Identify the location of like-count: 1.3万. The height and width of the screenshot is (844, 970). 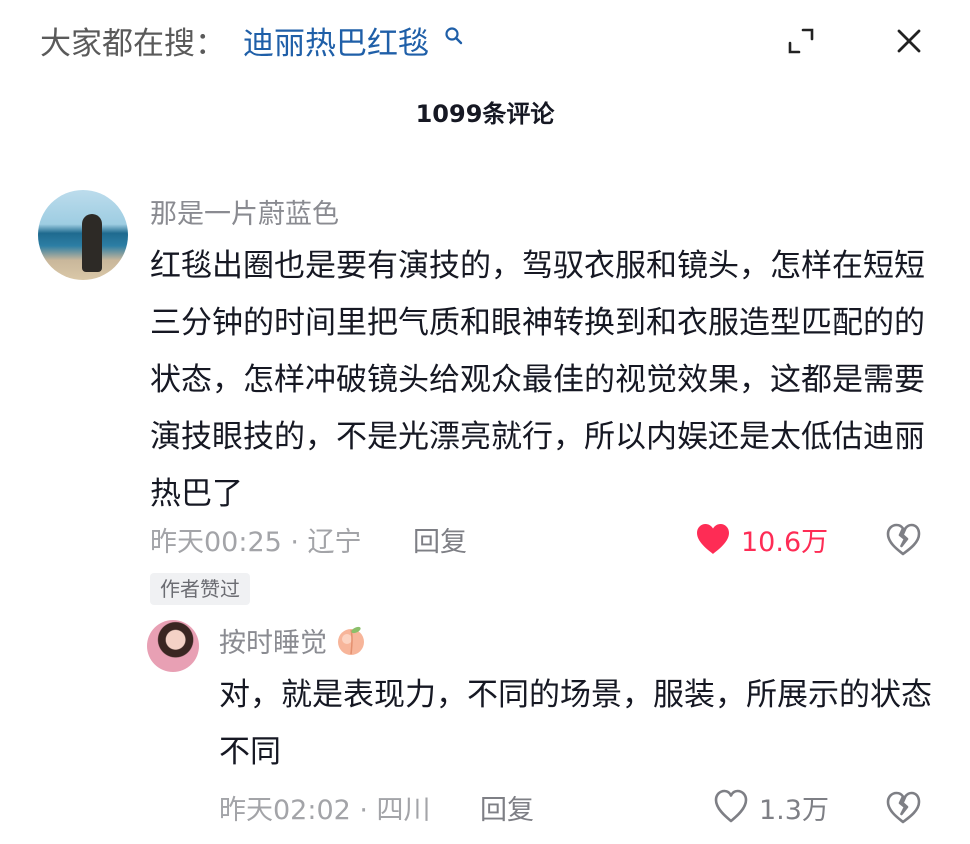
(794, 810).